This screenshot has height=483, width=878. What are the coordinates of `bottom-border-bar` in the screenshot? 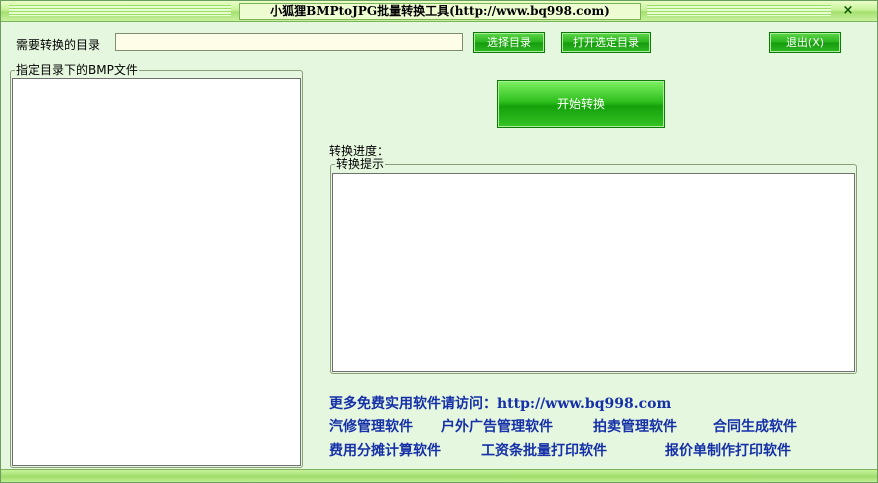 It's located at (439, 475).